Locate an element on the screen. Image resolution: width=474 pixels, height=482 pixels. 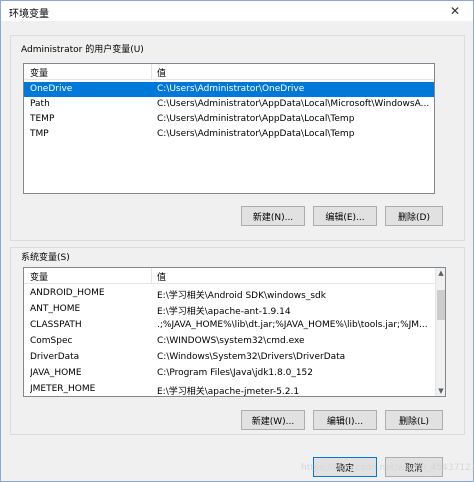
window-title: 环境变量 is located at coordinates (29, 14).